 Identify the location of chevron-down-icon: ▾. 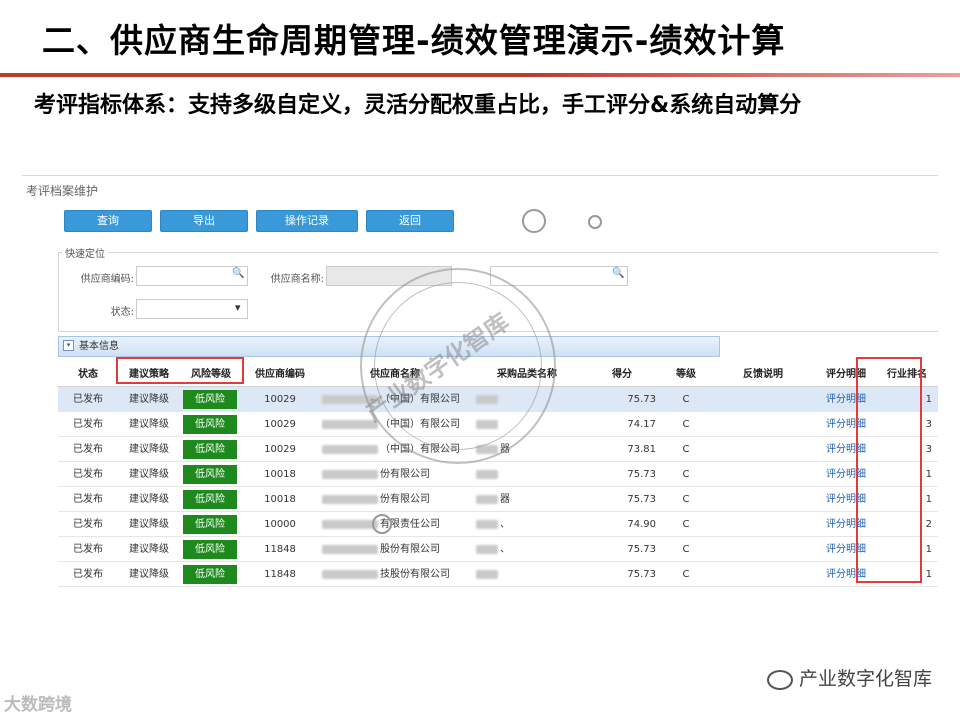
(238, 307).